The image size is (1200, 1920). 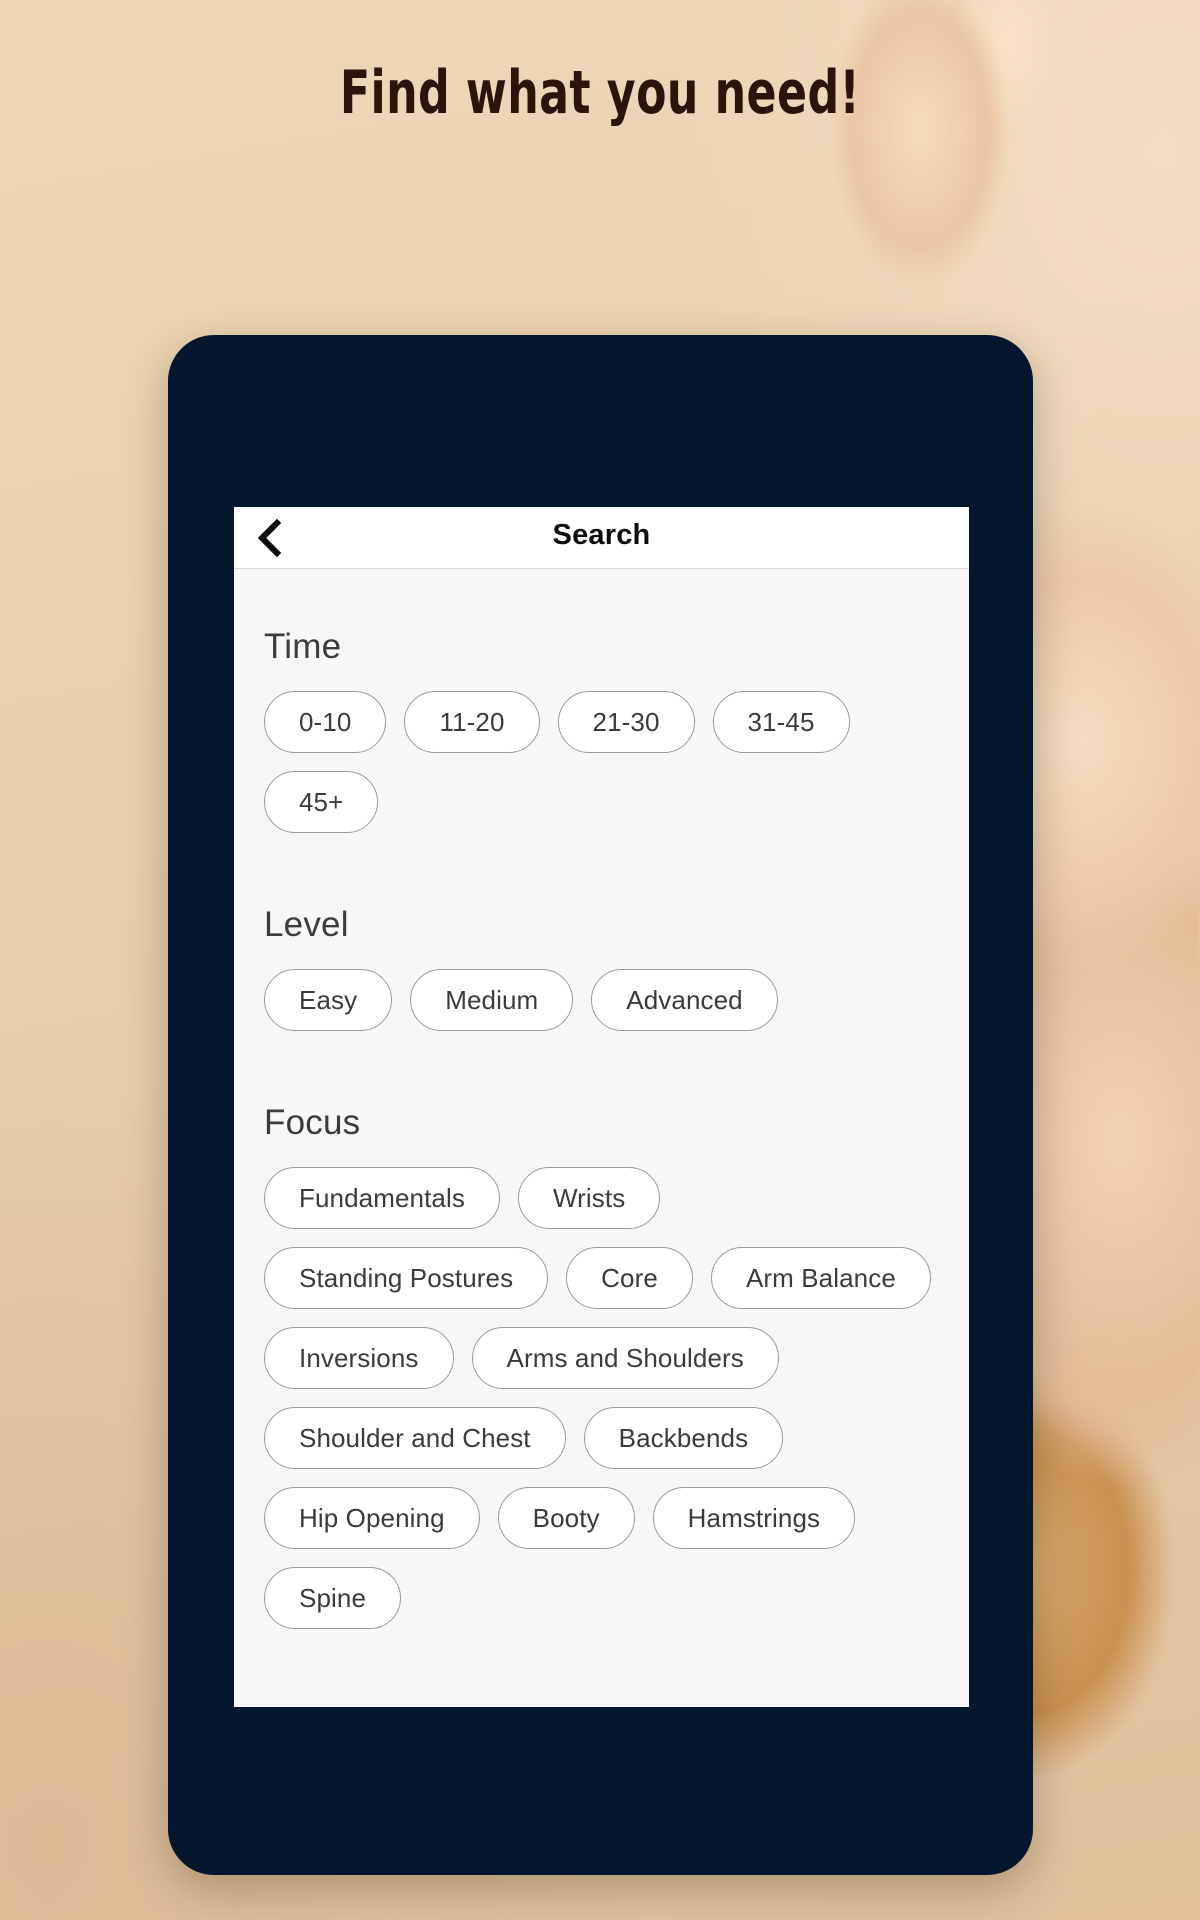 I want to click on app-bar: Search, so click(x=601, y=538).